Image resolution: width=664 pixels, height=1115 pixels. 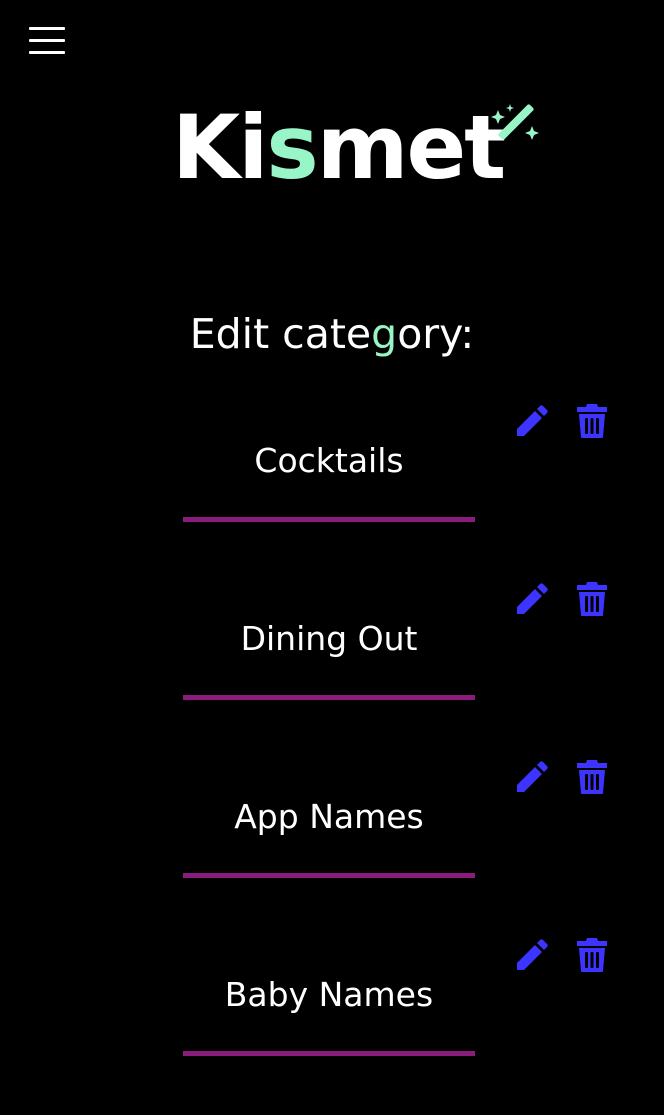 I want to click on category-label: Baby Names, so click(x=329, y=994).